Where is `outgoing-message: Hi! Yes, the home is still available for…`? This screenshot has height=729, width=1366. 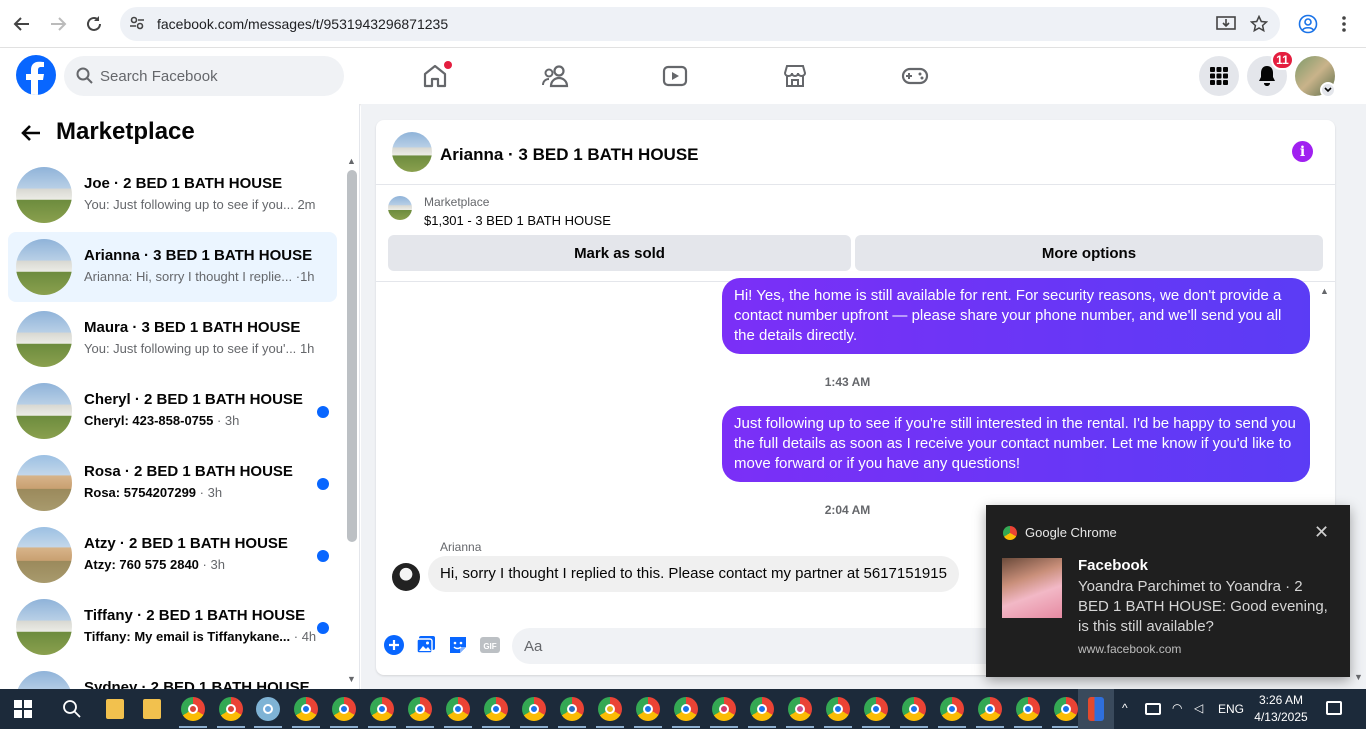
outgoing-message: Hi! Yes, the home is still available for… is located at coordinates (1016, 316).